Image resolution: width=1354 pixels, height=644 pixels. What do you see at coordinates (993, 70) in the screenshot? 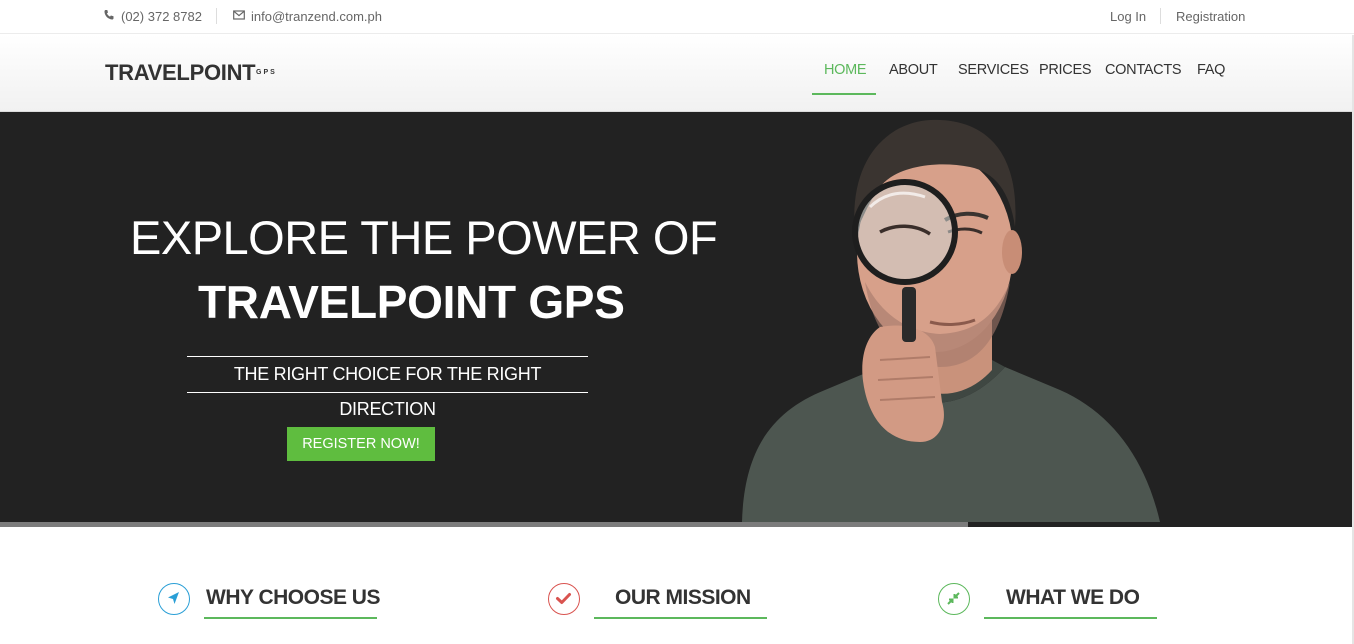
I see `nav-services: SERVICES` at bounding box center [993, 70].